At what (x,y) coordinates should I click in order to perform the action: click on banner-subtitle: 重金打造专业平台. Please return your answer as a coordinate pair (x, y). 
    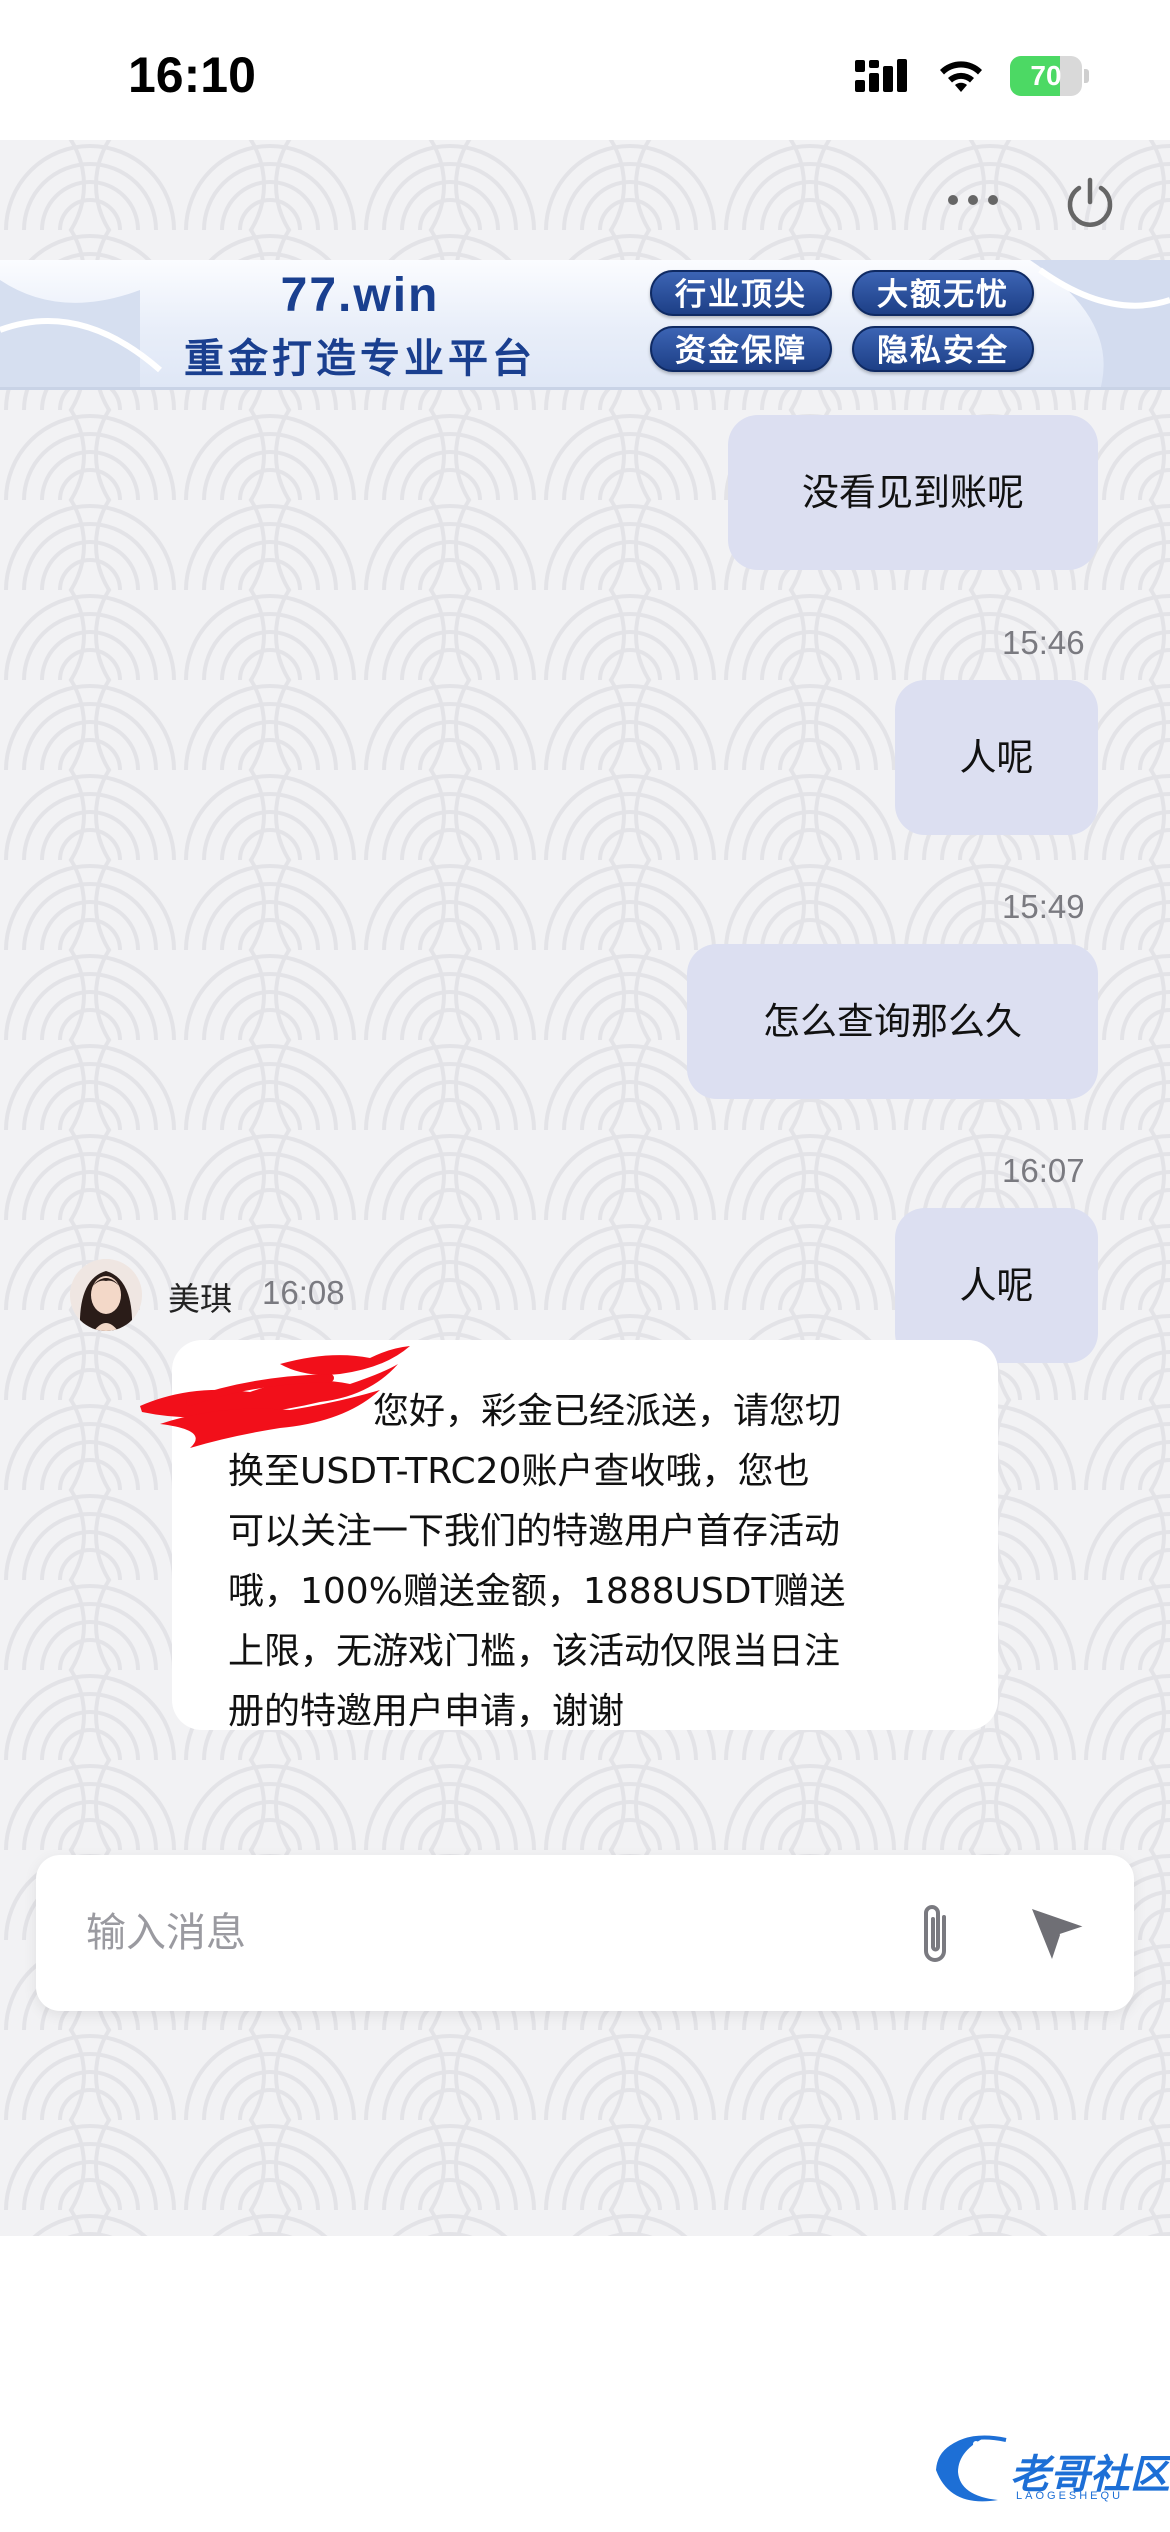
    Looking at the image, I should click on (360, 359).